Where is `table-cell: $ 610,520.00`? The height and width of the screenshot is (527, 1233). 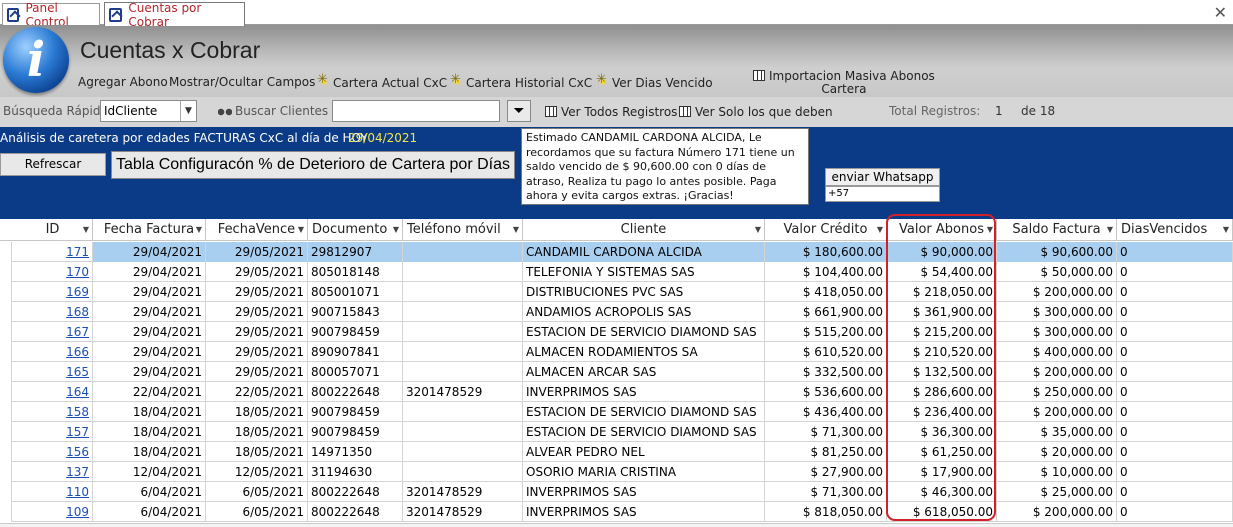
table-cell: $ 610,520.00 is located at coordinates (826, 352).